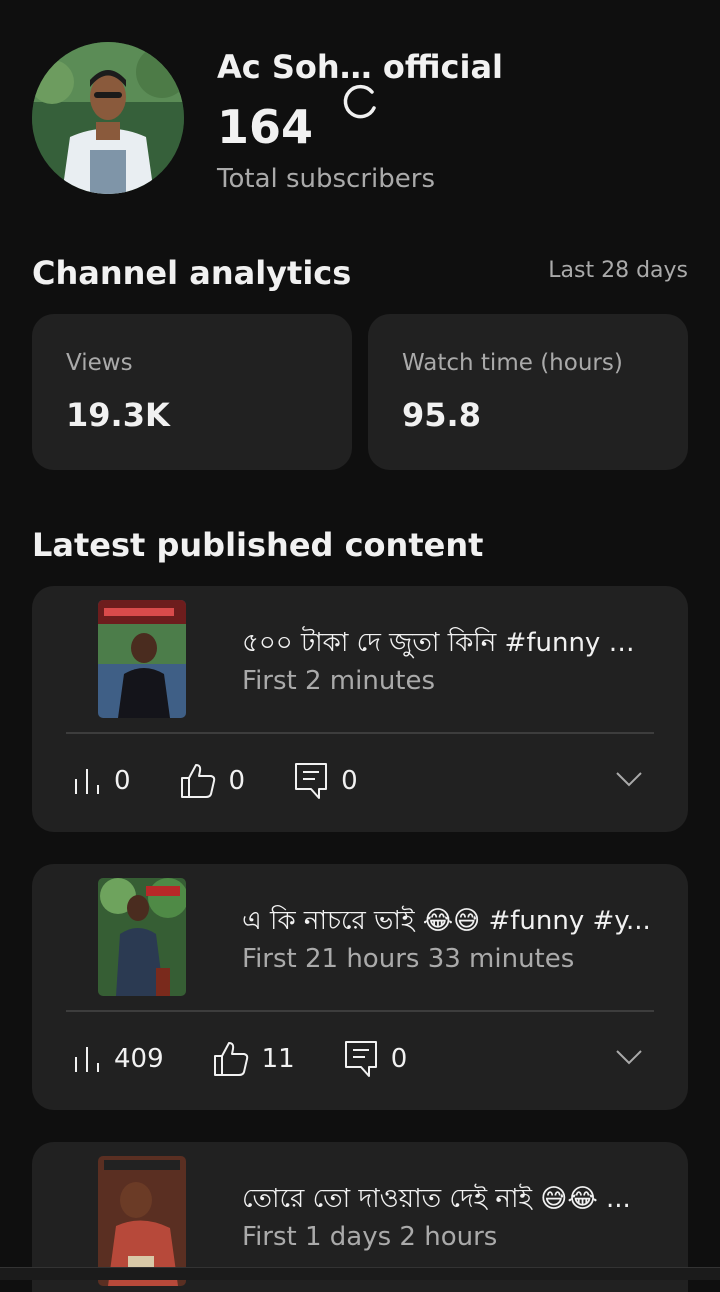  I want to click on views-metric: 409, so click(118, 1059).